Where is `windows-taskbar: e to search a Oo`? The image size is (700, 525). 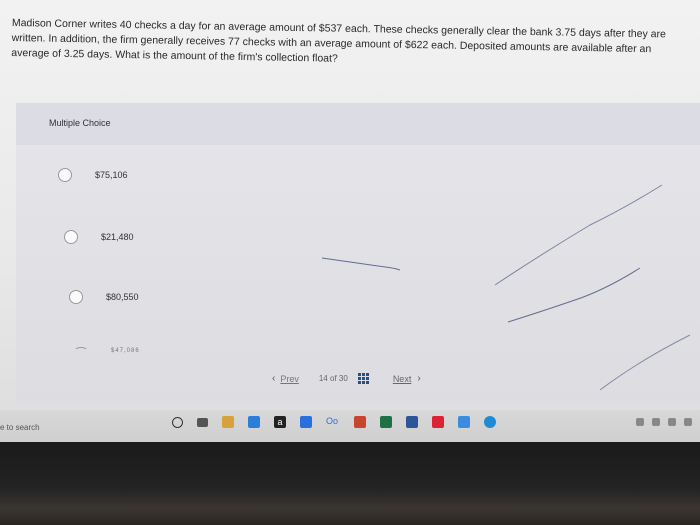
windows-taskbar: e to search a Oo is located at coordinates (350, 426).